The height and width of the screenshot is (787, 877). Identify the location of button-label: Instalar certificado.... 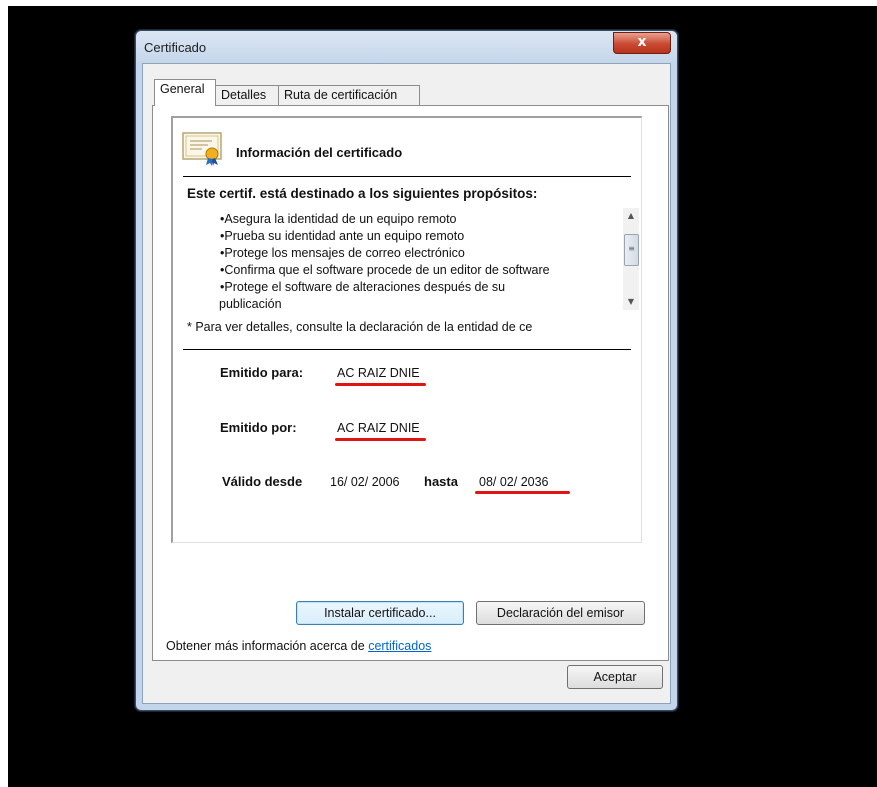
(380, 613).